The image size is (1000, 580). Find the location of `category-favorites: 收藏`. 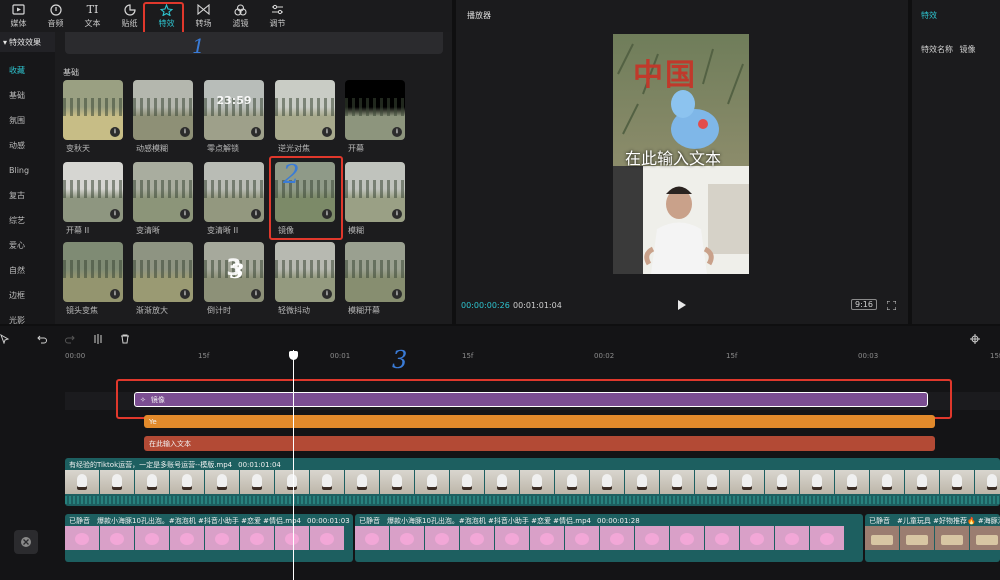

category-favorites: 收藏 is located at coordinates (27, 70).